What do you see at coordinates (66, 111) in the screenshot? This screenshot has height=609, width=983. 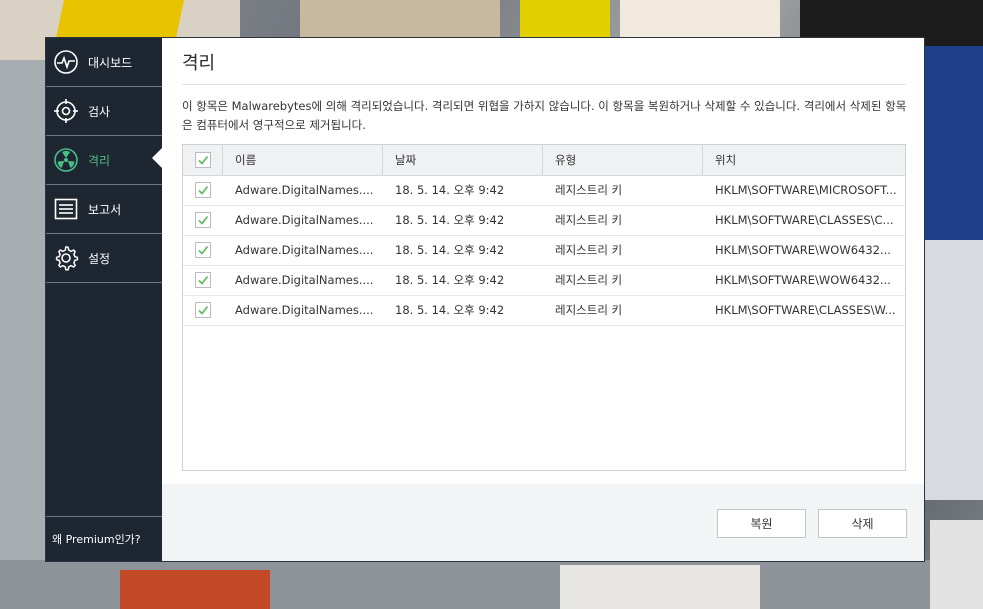 I see `target-icon` at bounding box center [66, 111].